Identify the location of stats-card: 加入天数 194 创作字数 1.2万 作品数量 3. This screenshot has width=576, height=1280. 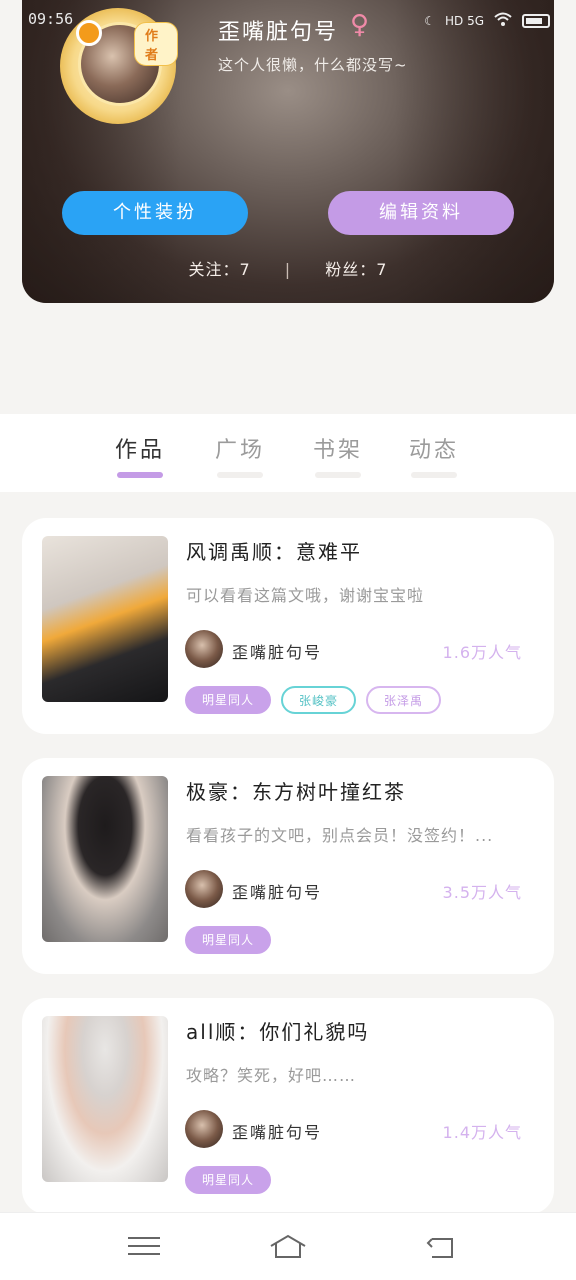
(288, 352).